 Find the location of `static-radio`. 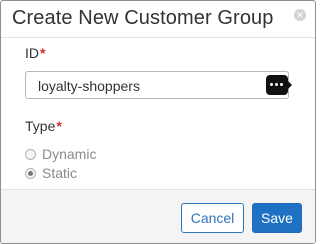

static-radio is located at coordinates (30, 173).